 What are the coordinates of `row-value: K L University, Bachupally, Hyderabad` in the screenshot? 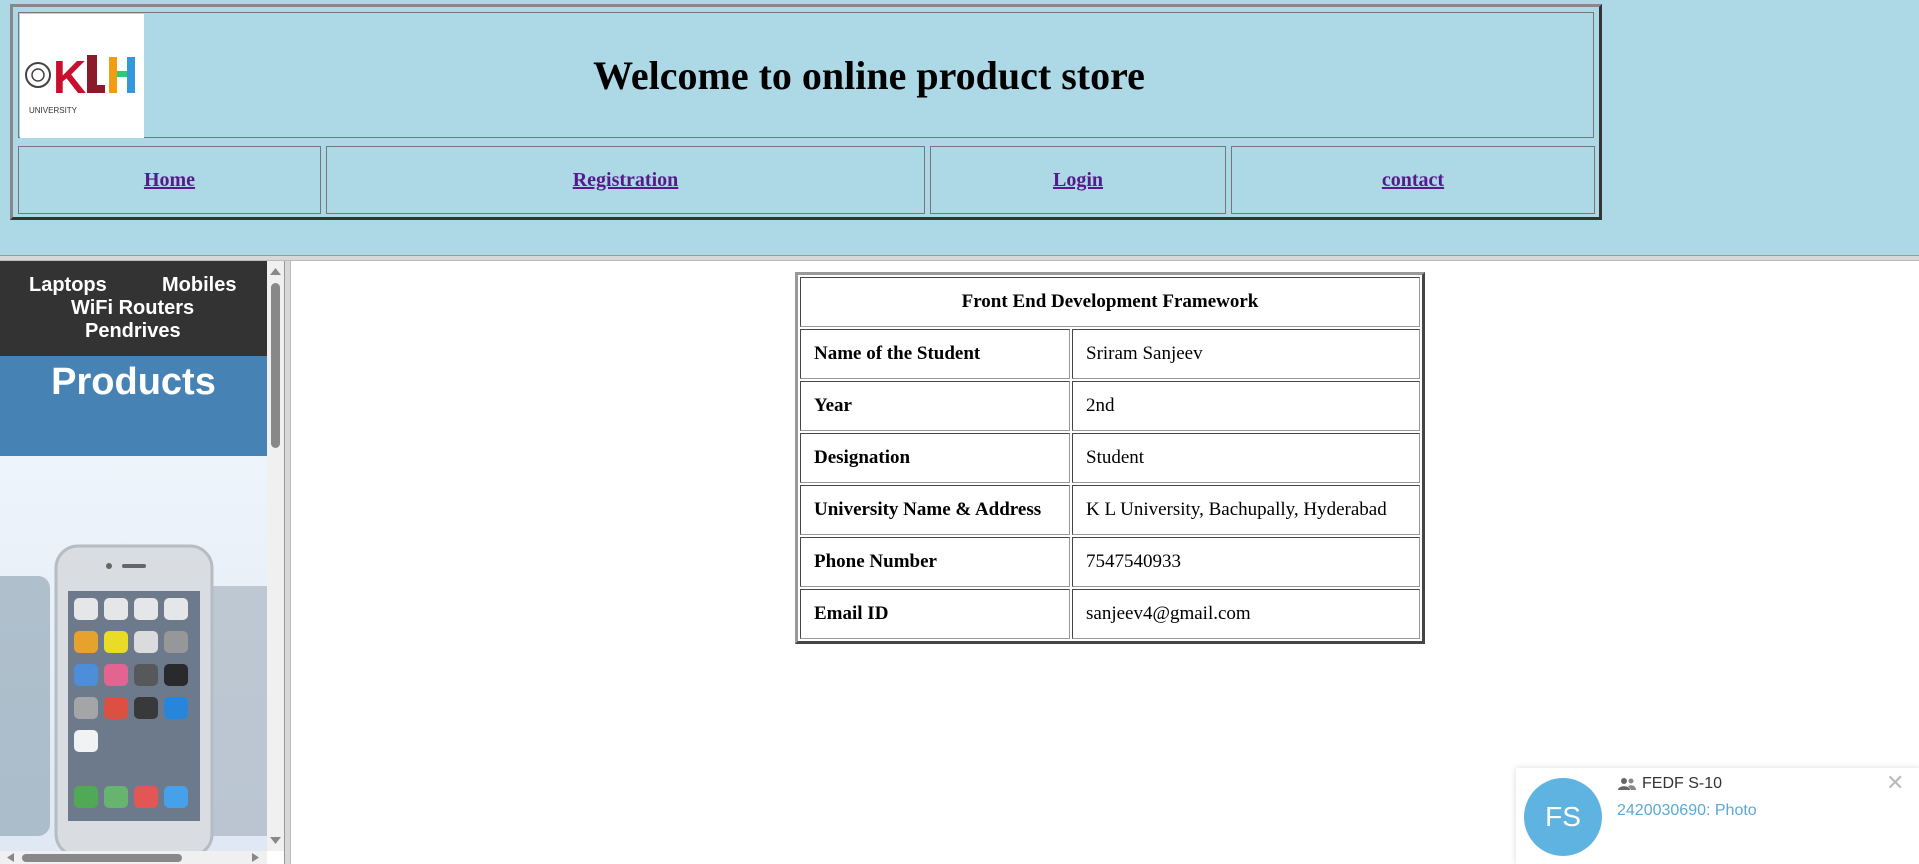 It's located at (1246, 510).